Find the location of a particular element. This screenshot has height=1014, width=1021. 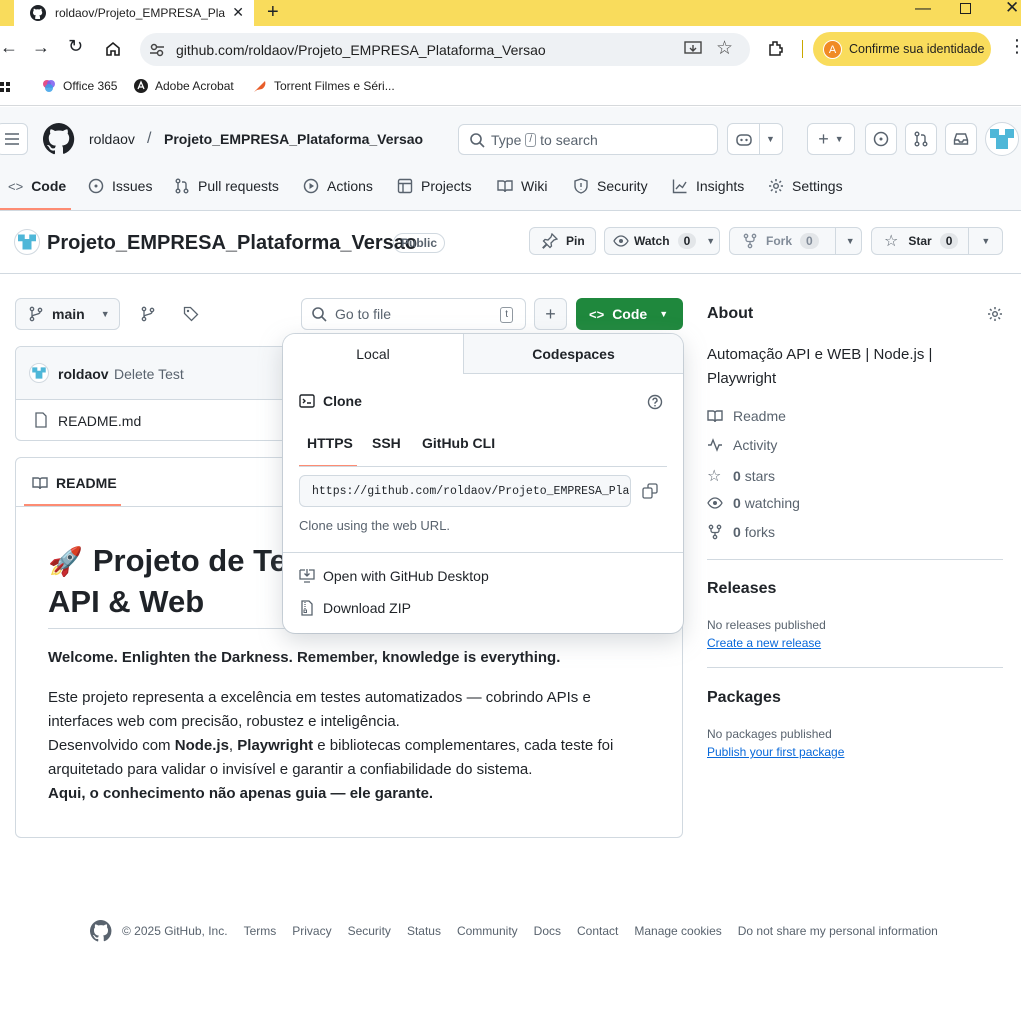

readme-tab: README is located at coordinates (74, 483).